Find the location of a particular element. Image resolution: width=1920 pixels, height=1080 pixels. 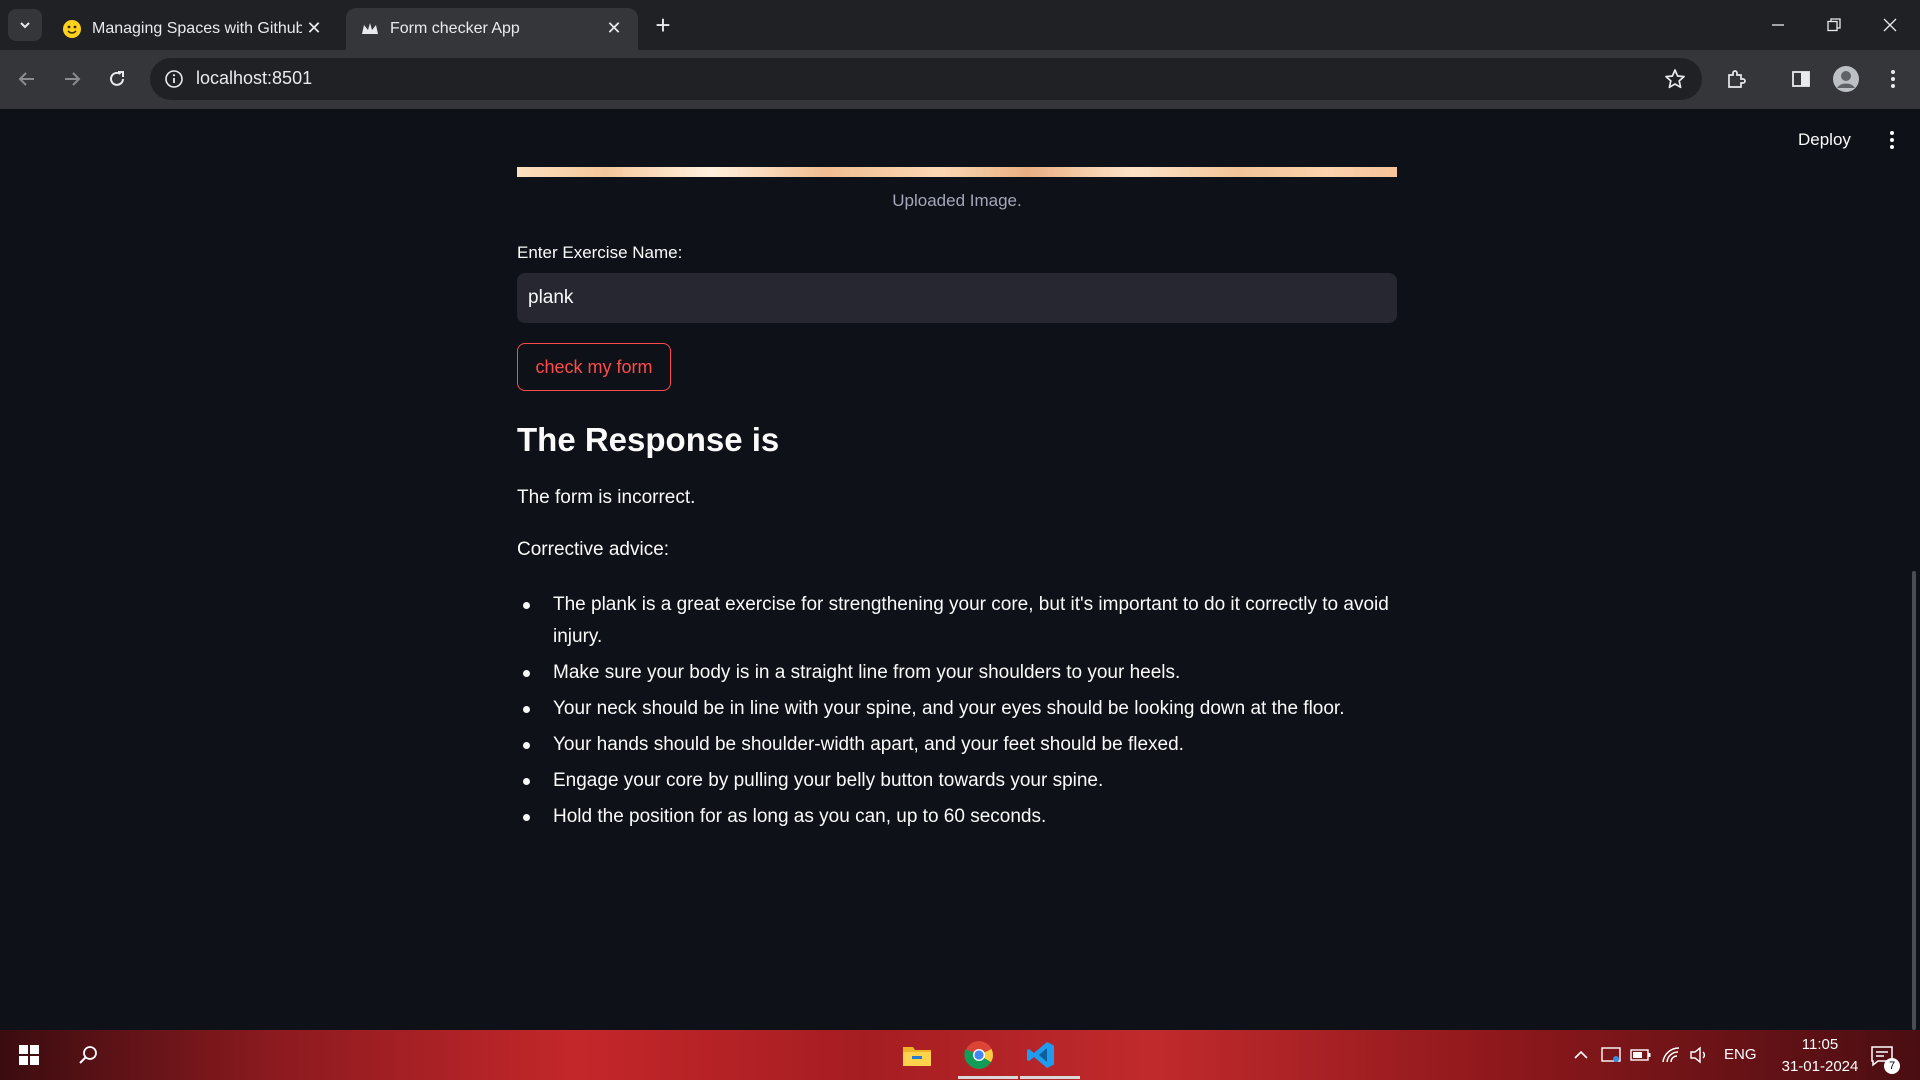

address-bar: localhost:8501 is located at coordinates (926, 79).